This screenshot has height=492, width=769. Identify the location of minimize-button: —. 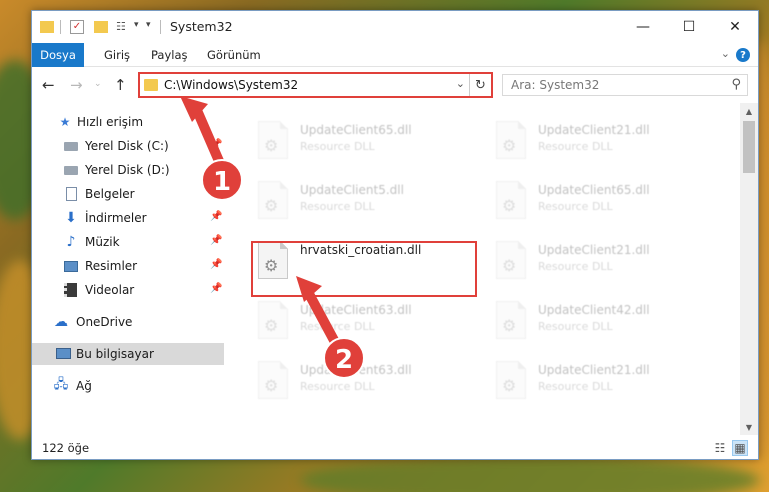
(643, 27).